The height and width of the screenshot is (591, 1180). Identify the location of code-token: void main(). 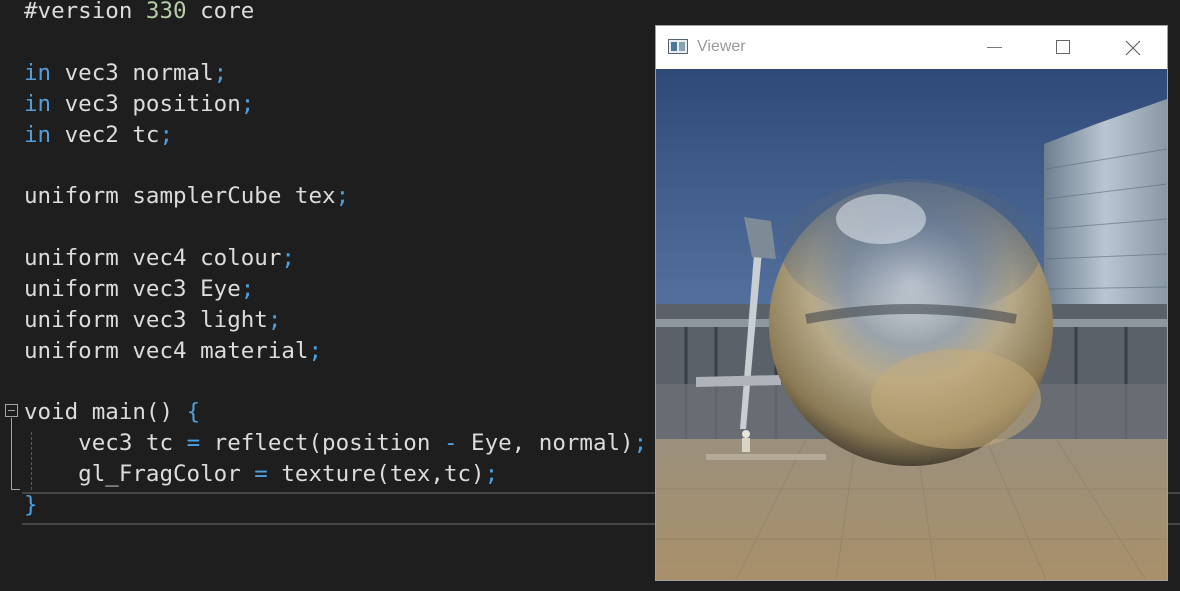
(105, 412).